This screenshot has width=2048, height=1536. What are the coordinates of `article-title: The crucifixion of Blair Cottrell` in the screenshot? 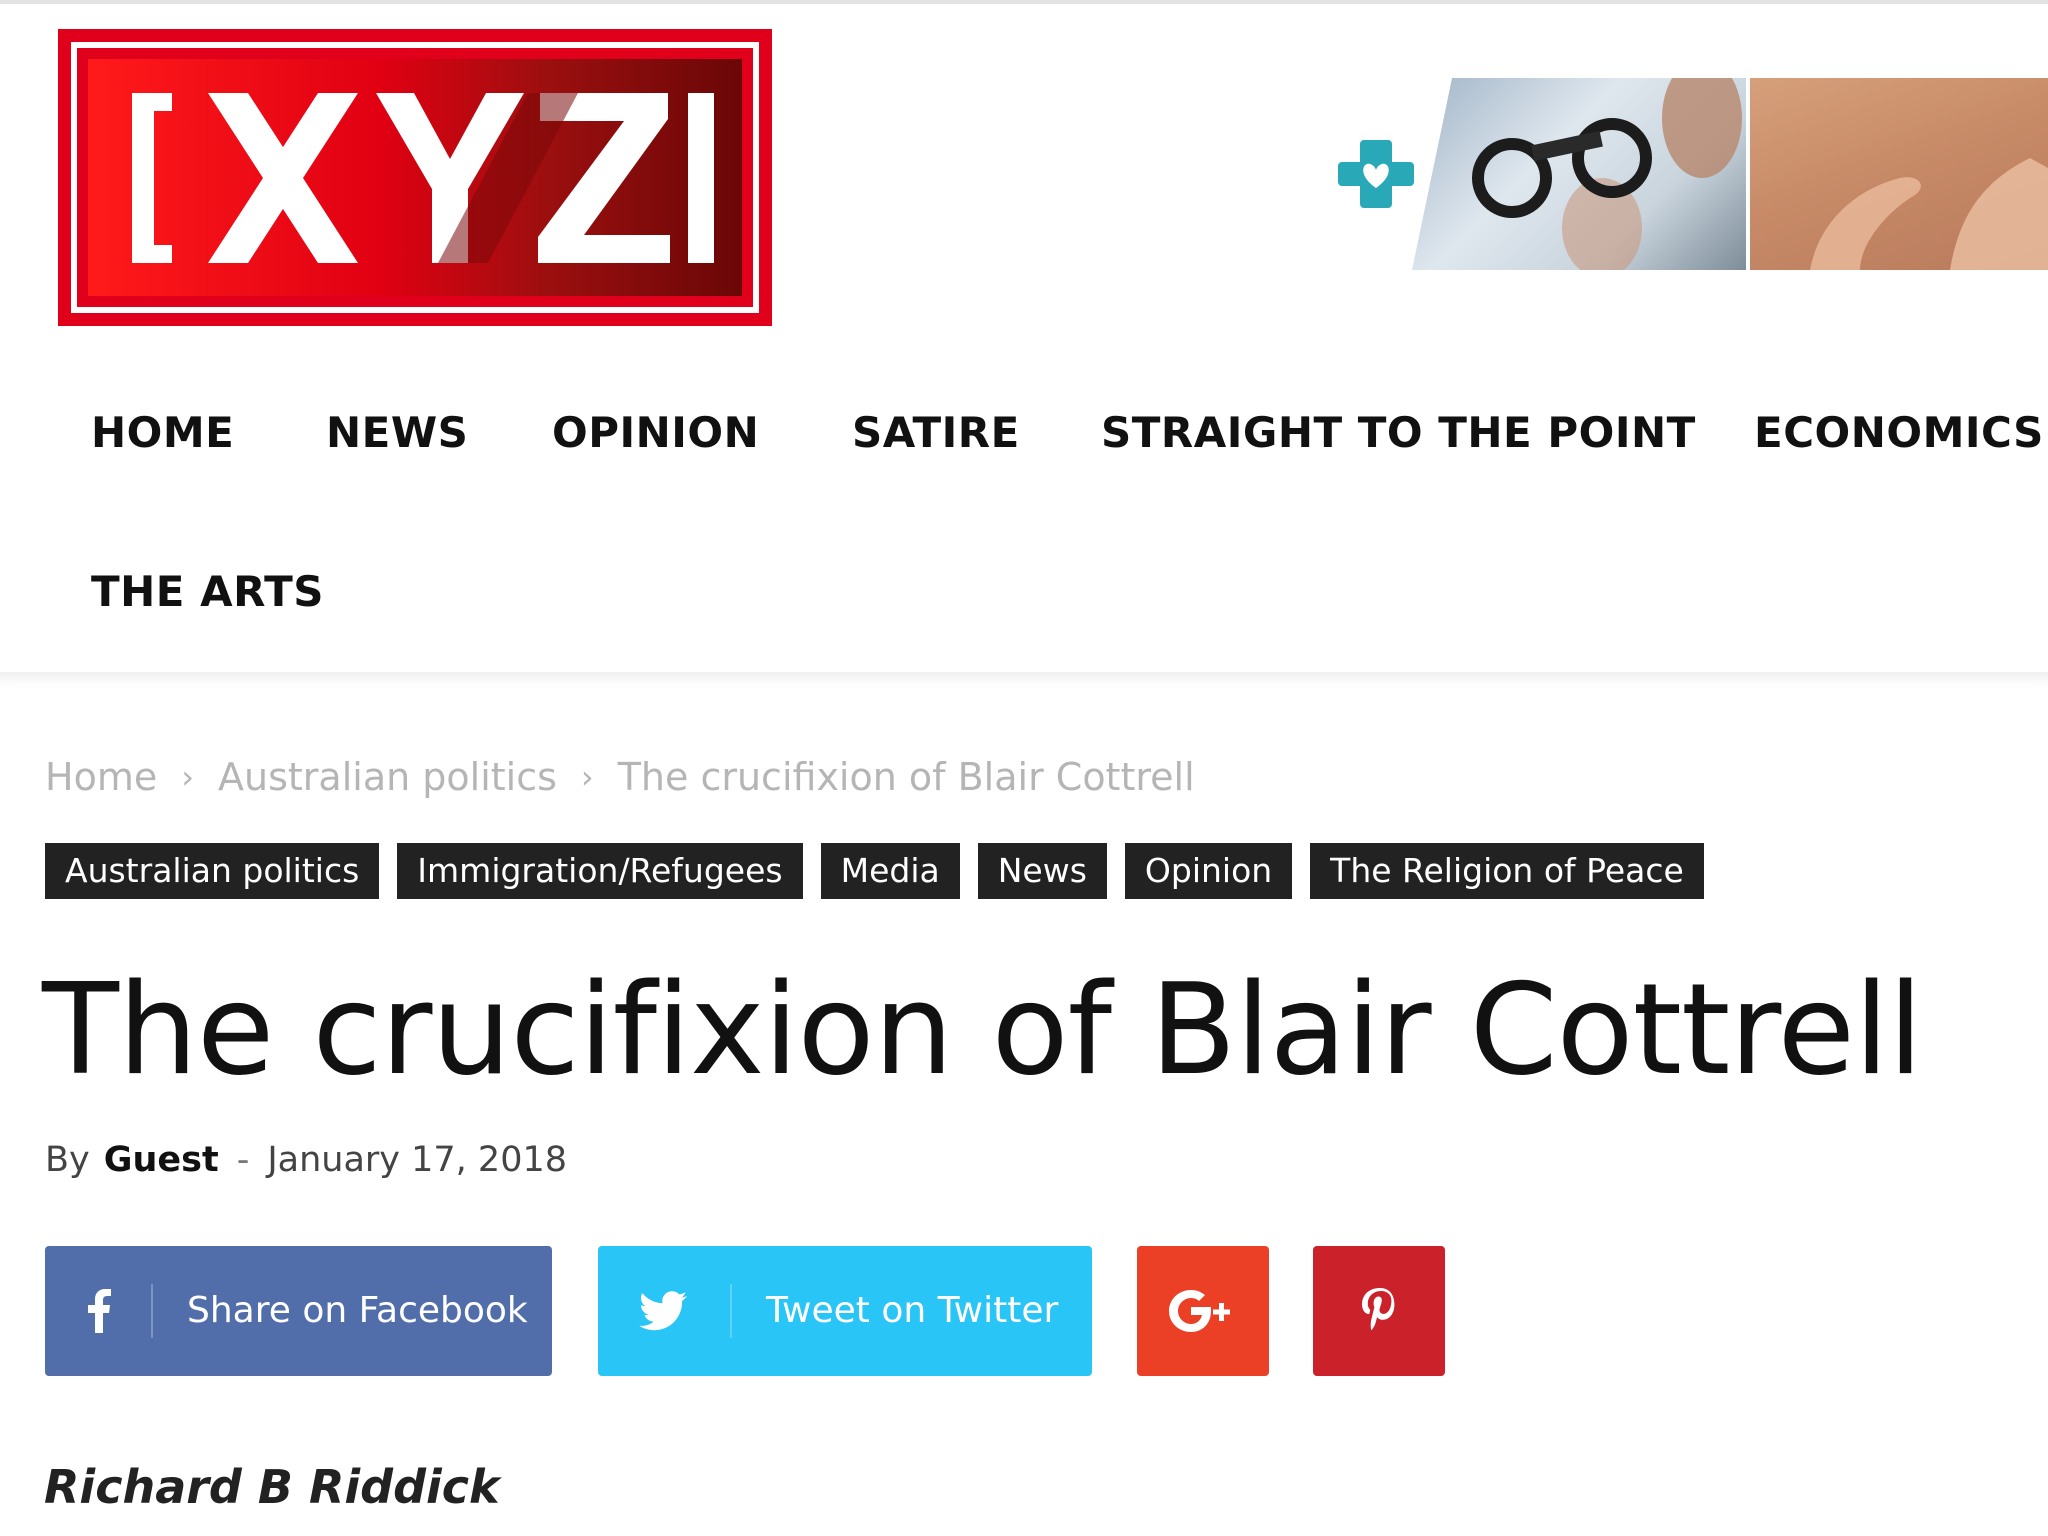 It's located at (982, 1029).